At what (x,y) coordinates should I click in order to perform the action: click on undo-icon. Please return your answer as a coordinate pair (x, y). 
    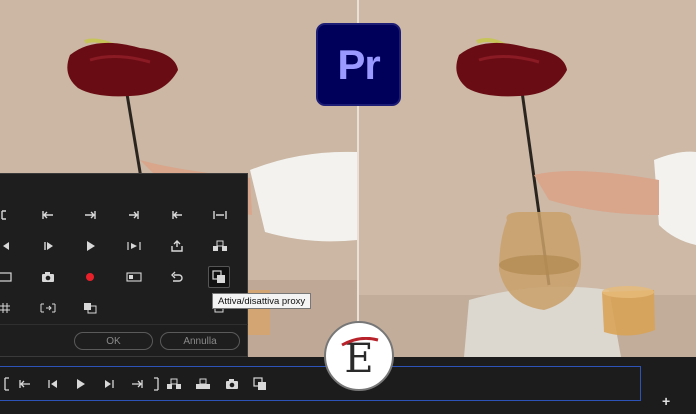
    Looking at the image, I should click on (177, 277).